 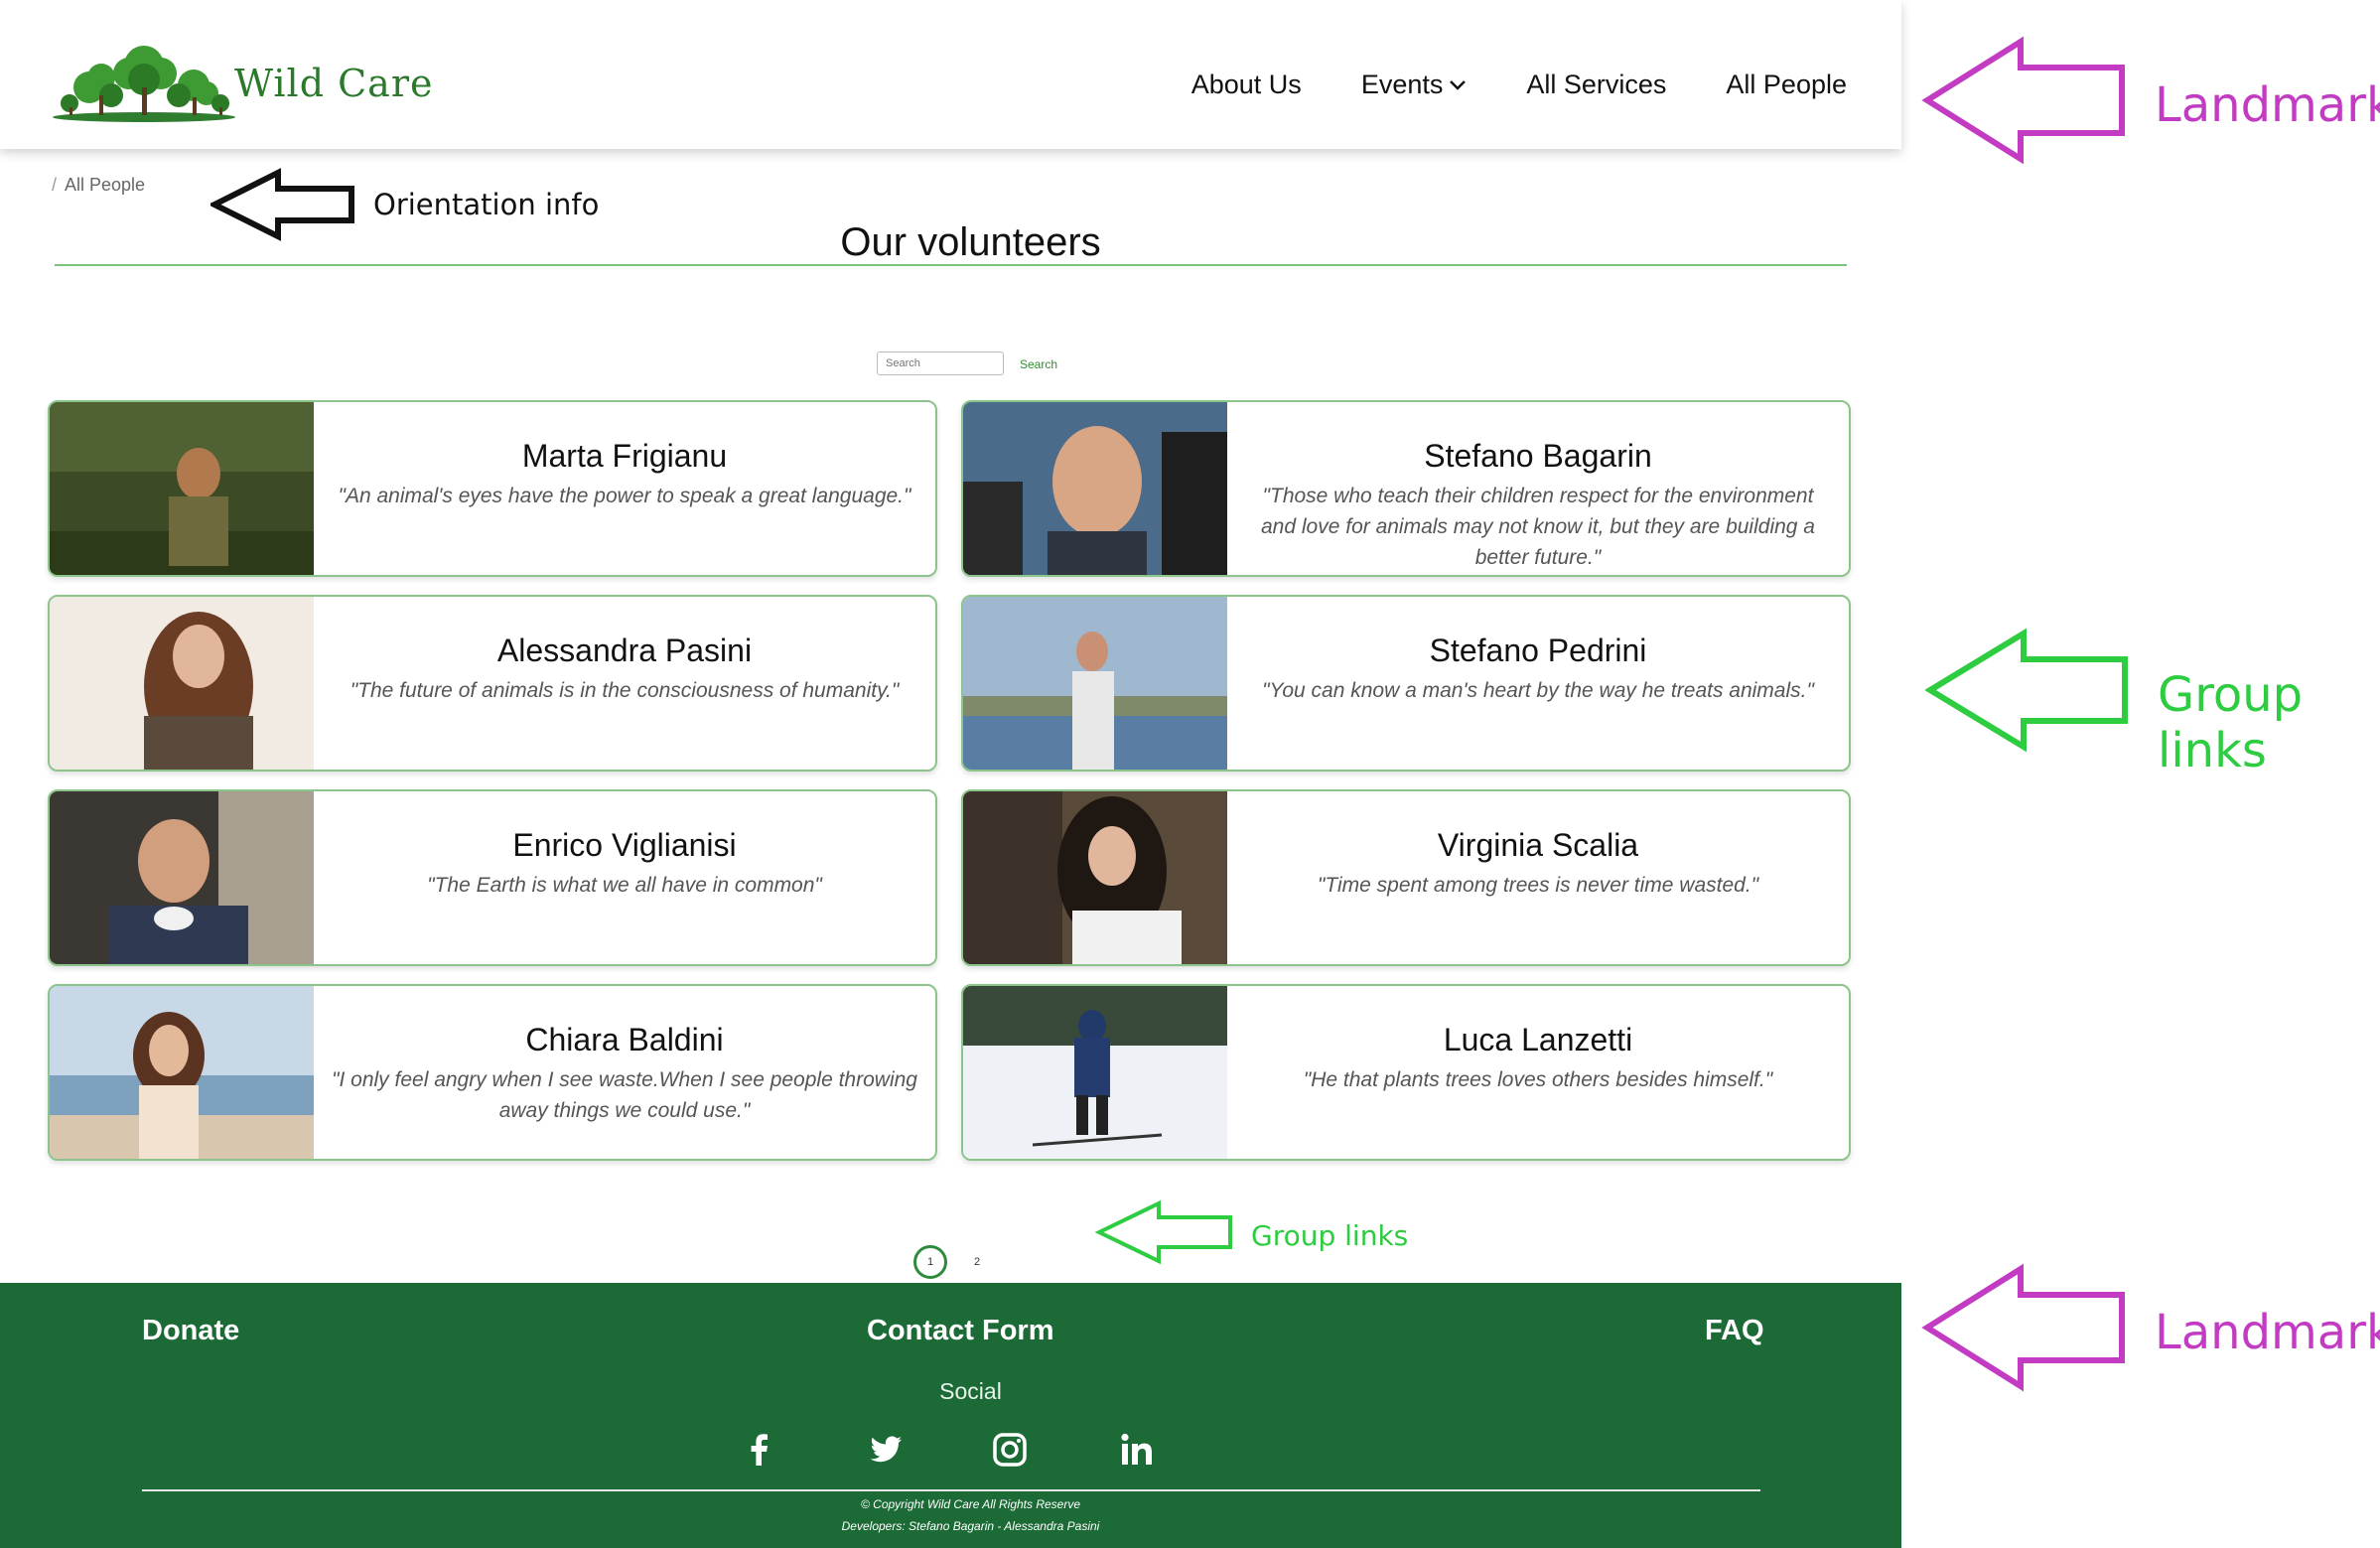 I want to click on volunteer-name: Marta Frigianu, so click(x=624, y=456).